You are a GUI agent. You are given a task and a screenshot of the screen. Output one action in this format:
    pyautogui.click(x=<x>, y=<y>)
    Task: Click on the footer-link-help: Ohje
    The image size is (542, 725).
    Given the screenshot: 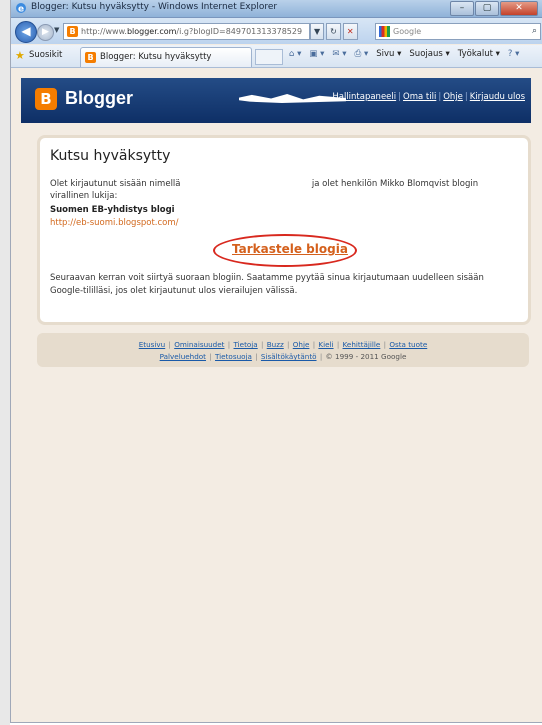 What is the action you would take?
    pyautogui.click(x=301, y=344)
    